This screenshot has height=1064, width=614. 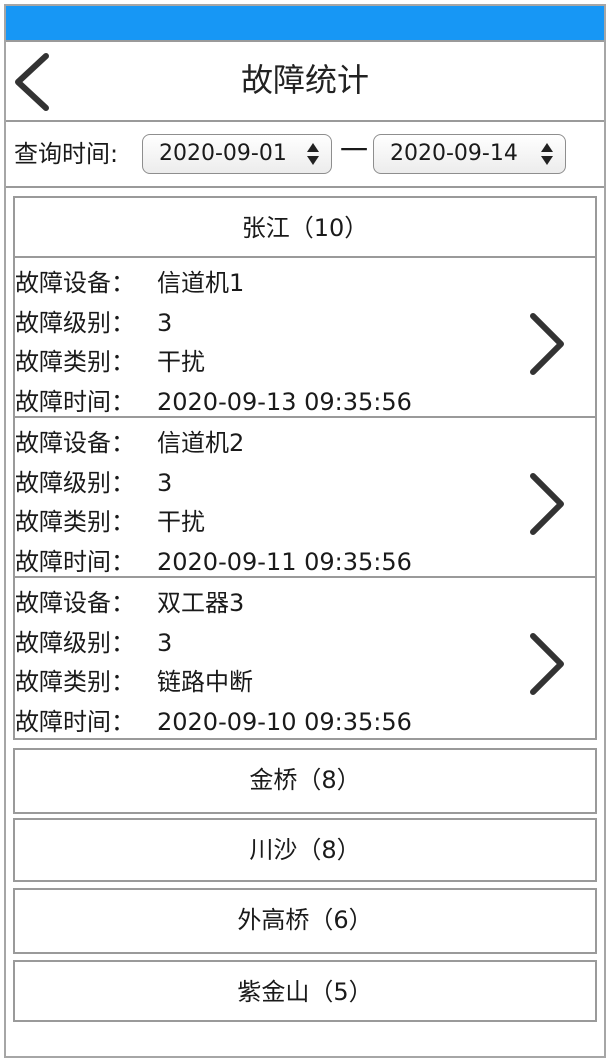 I want to click on query-bar: 查询时间: 2020-09-01 一 2020-09-14, so click(x=305, y=156).